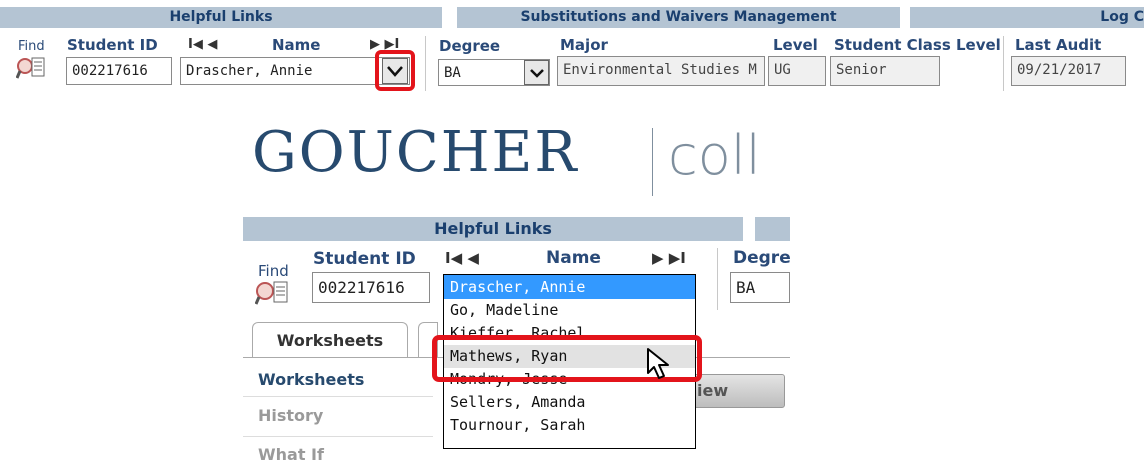 The image size is (1144, 464). Describe the element at coordinates (795, 45) in the screenshot. I see `level-label: Level` at that location.